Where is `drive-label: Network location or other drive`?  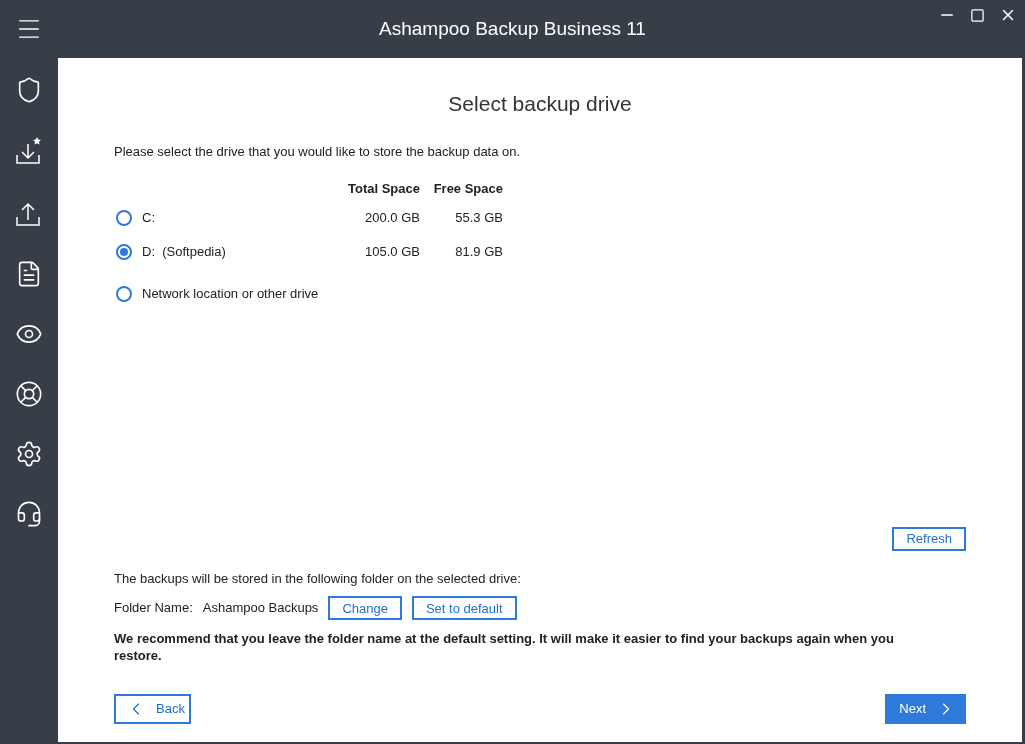
drive-label: Network location or other drive is located at coordinates (230, 293).